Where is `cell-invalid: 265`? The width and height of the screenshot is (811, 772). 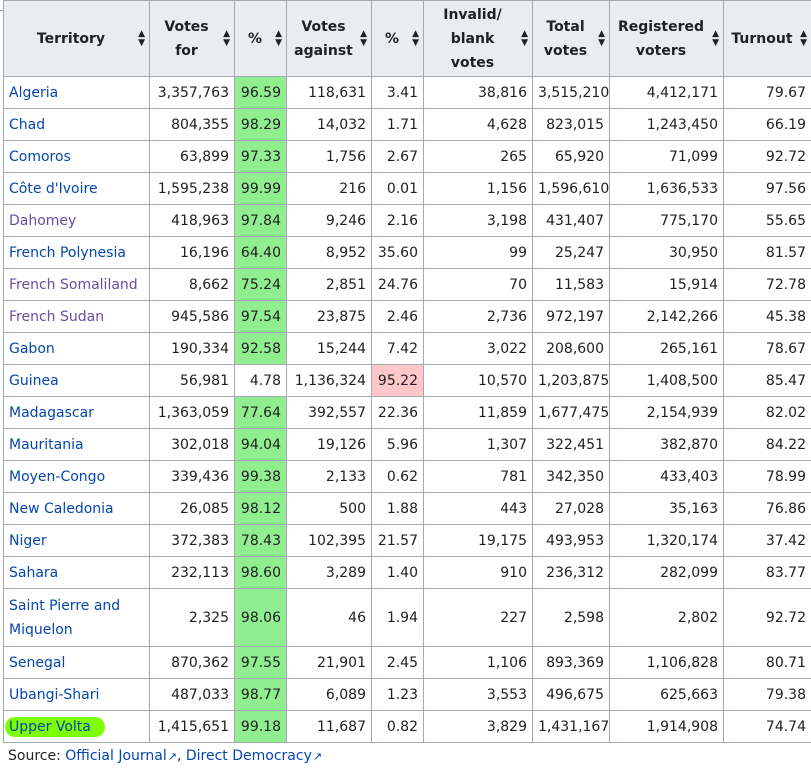 cell-invalid: 265 is located at coordinates (478, 156).